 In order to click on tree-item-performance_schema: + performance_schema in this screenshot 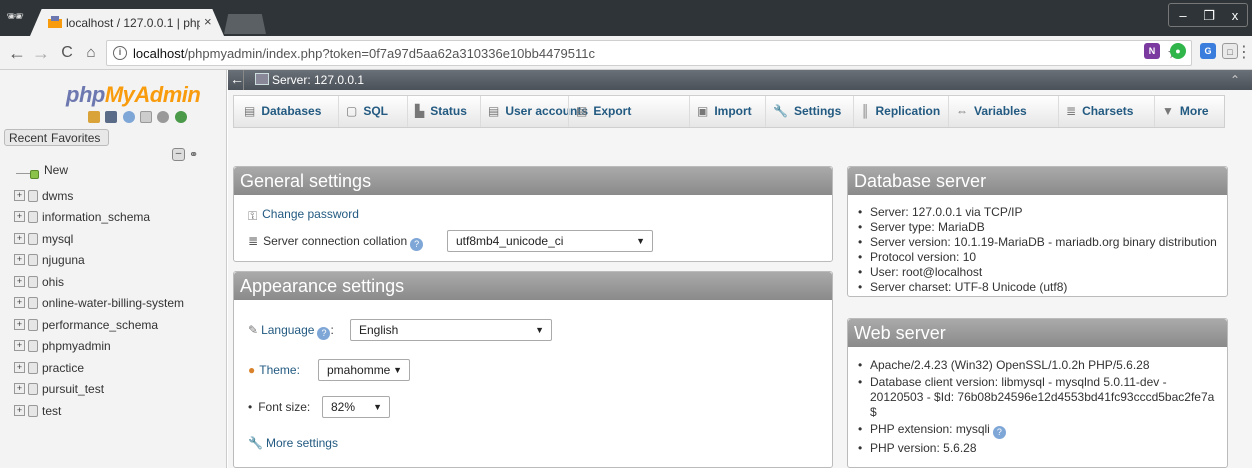, I will do `click(114, 325)`.